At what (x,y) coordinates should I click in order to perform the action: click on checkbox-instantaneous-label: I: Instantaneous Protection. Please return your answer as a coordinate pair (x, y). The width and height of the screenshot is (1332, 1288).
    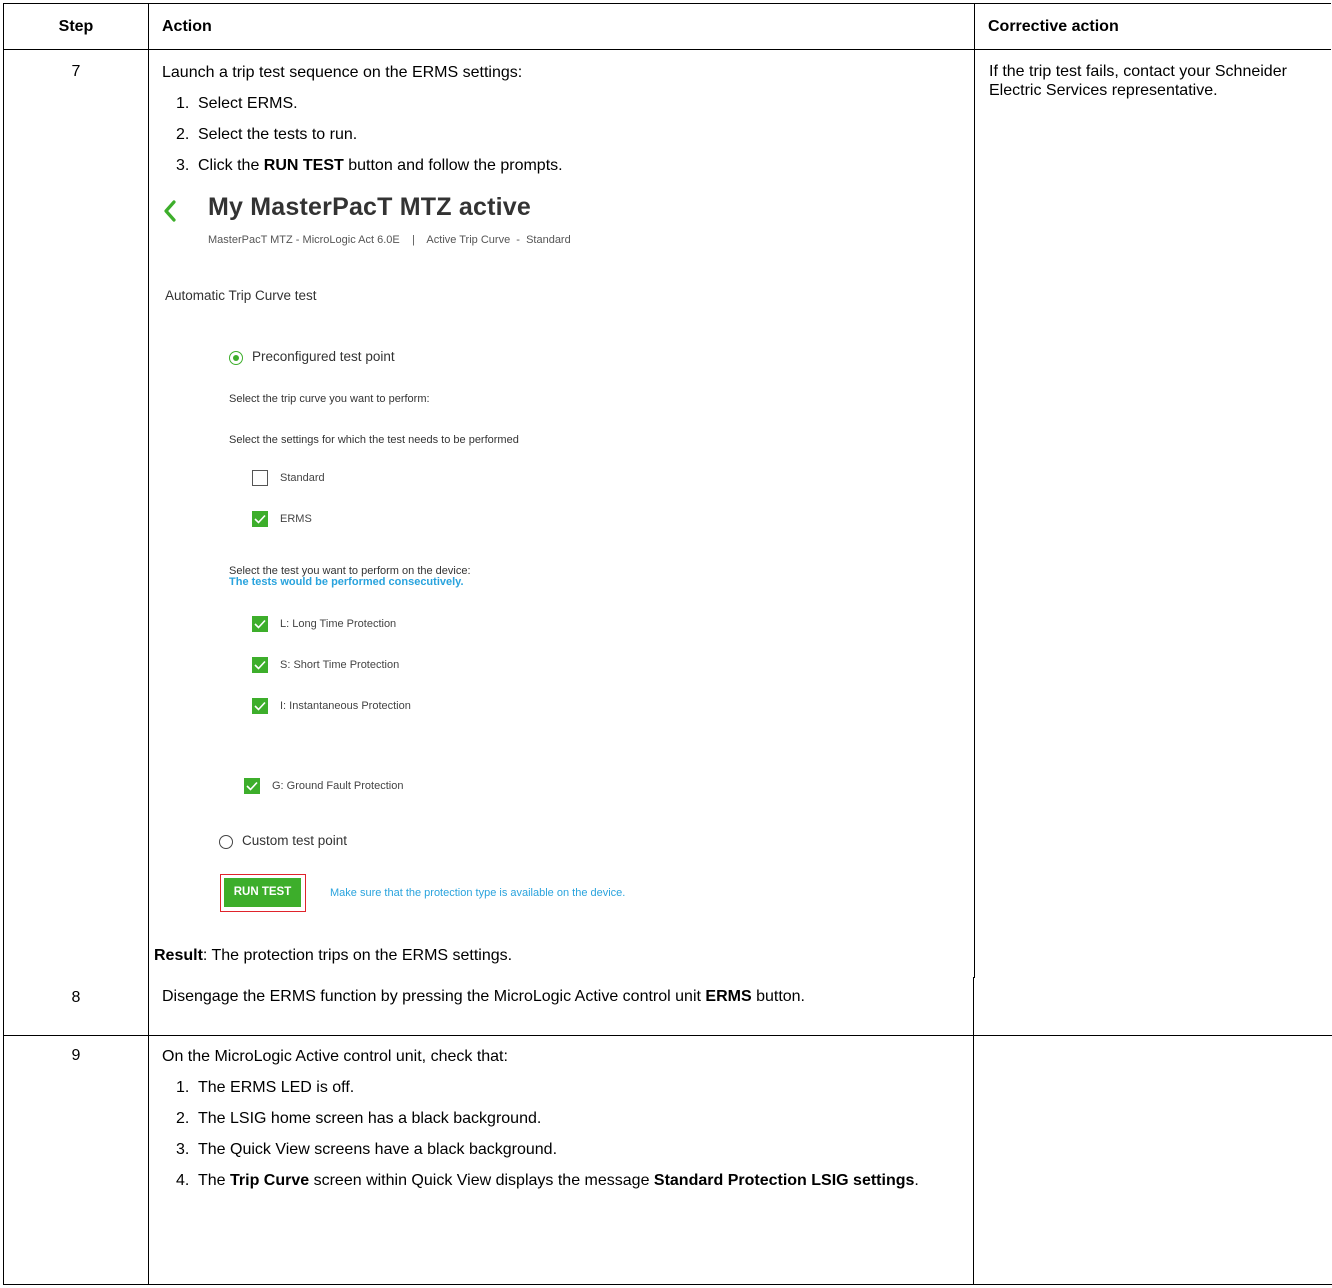
    Looking at the image, I should click on (345, 706).